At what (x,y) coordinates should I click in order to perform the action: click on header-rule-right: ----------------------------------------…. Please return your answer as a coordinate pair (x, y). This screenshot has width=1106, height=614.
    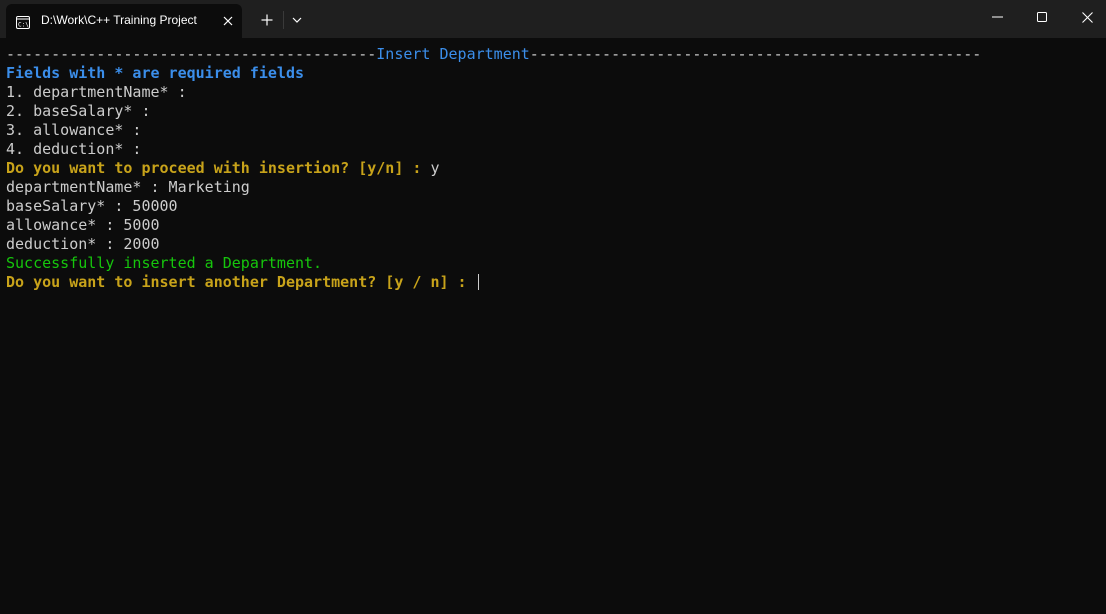
    Looking at the image, I should click on (755, 54).